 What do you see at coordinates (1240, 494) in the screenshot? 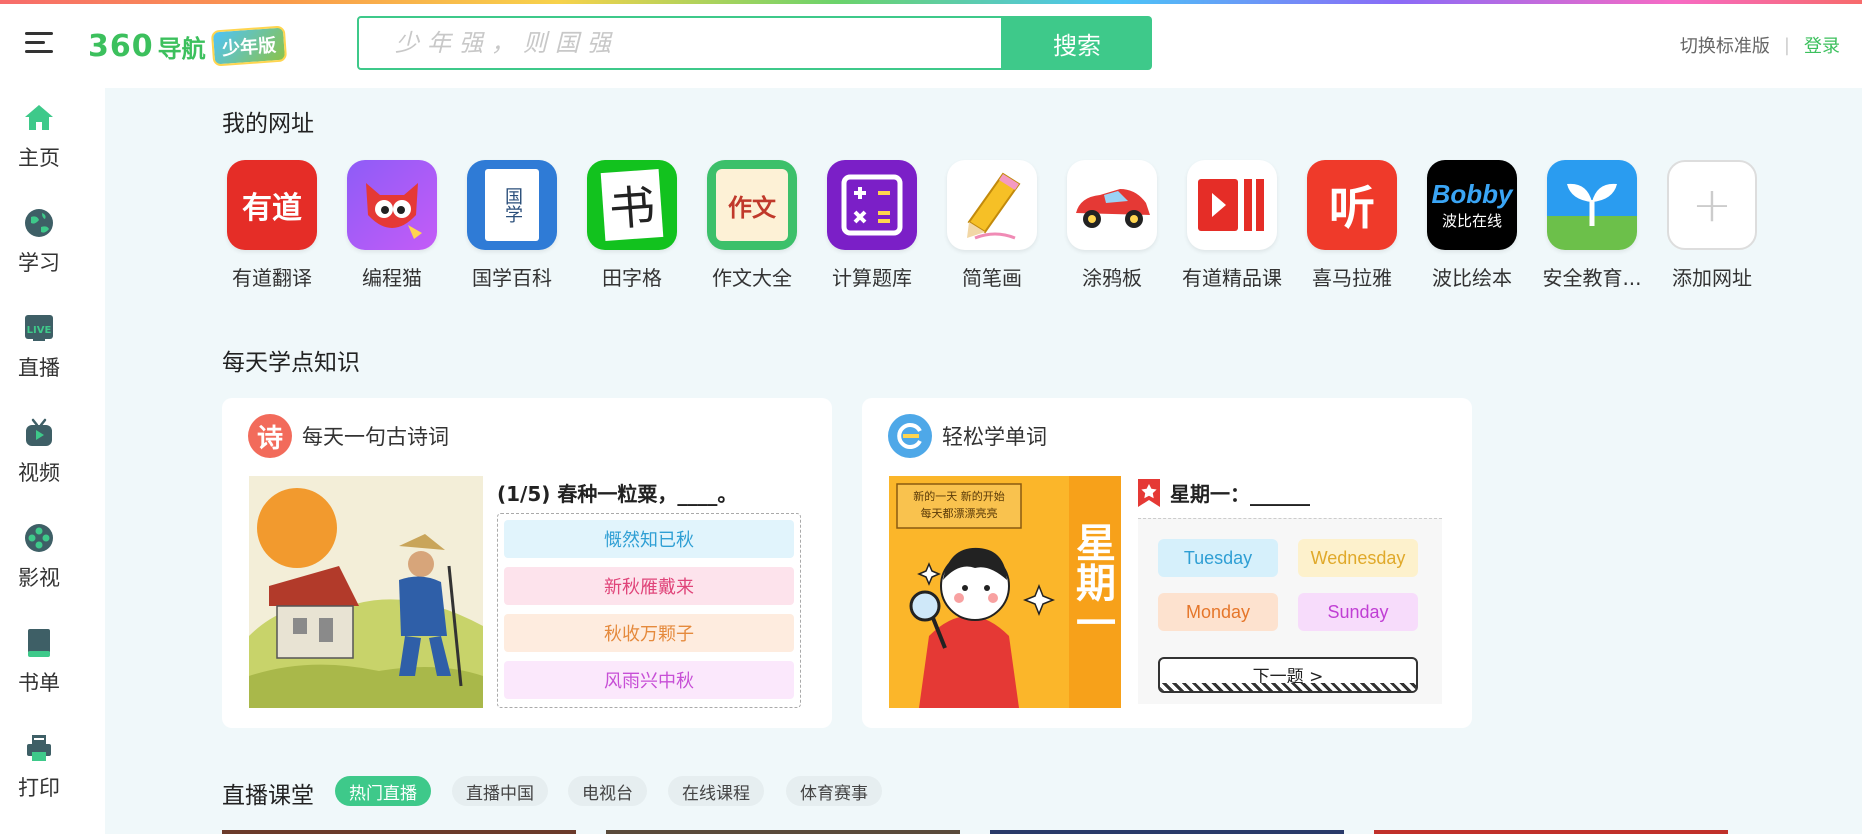
I see `word-question-text: 星期一：______` at bounding box center [1240, 494].